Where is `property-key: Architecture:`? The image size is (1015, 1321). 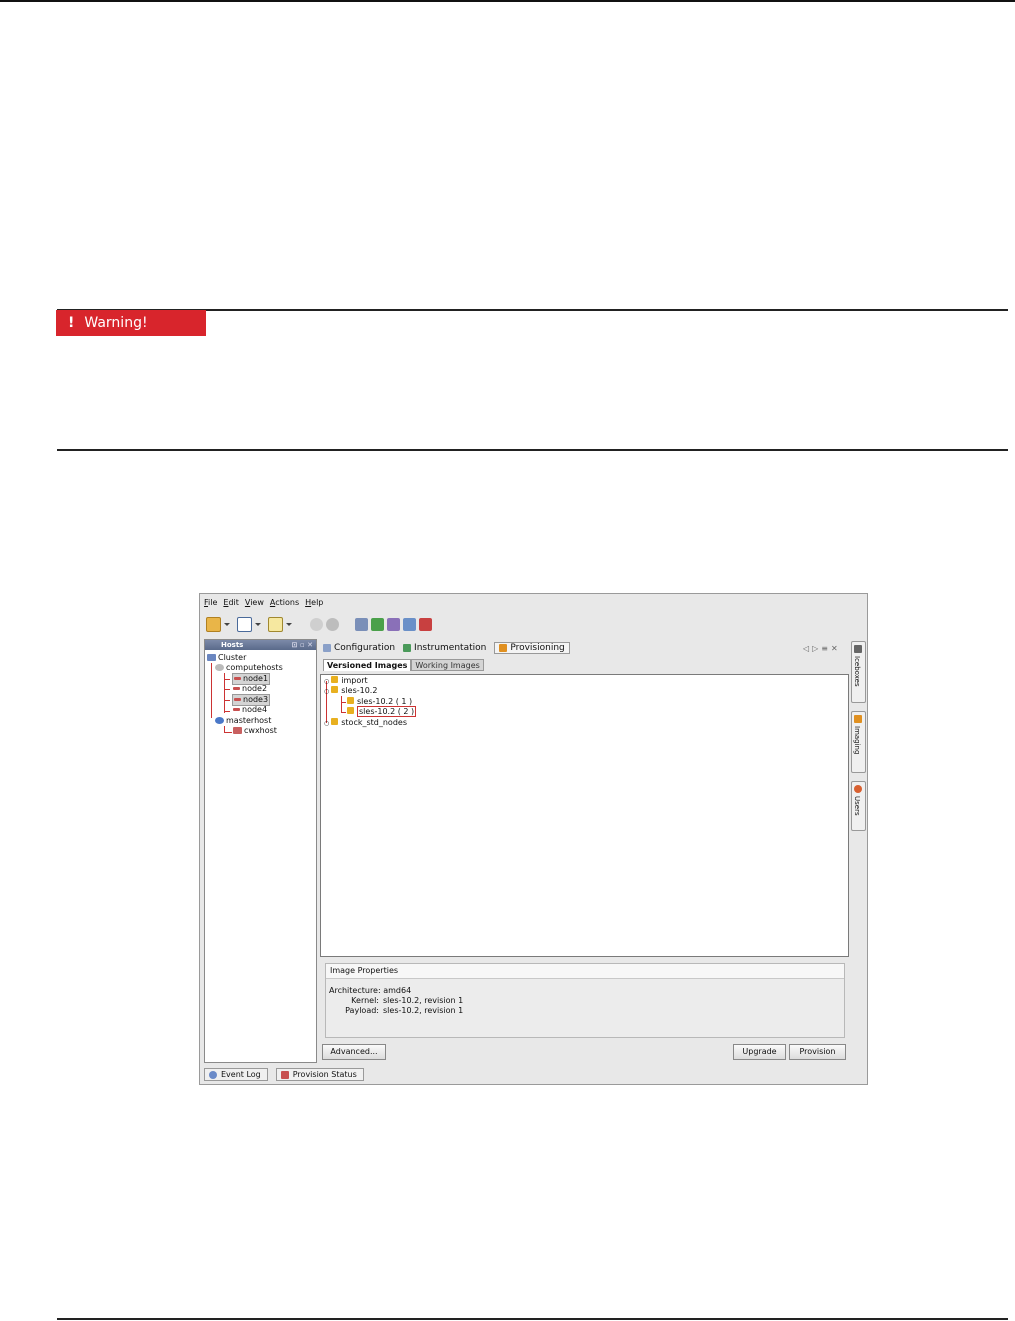 property-key: Architecture: is located at coordinates (355, 990).